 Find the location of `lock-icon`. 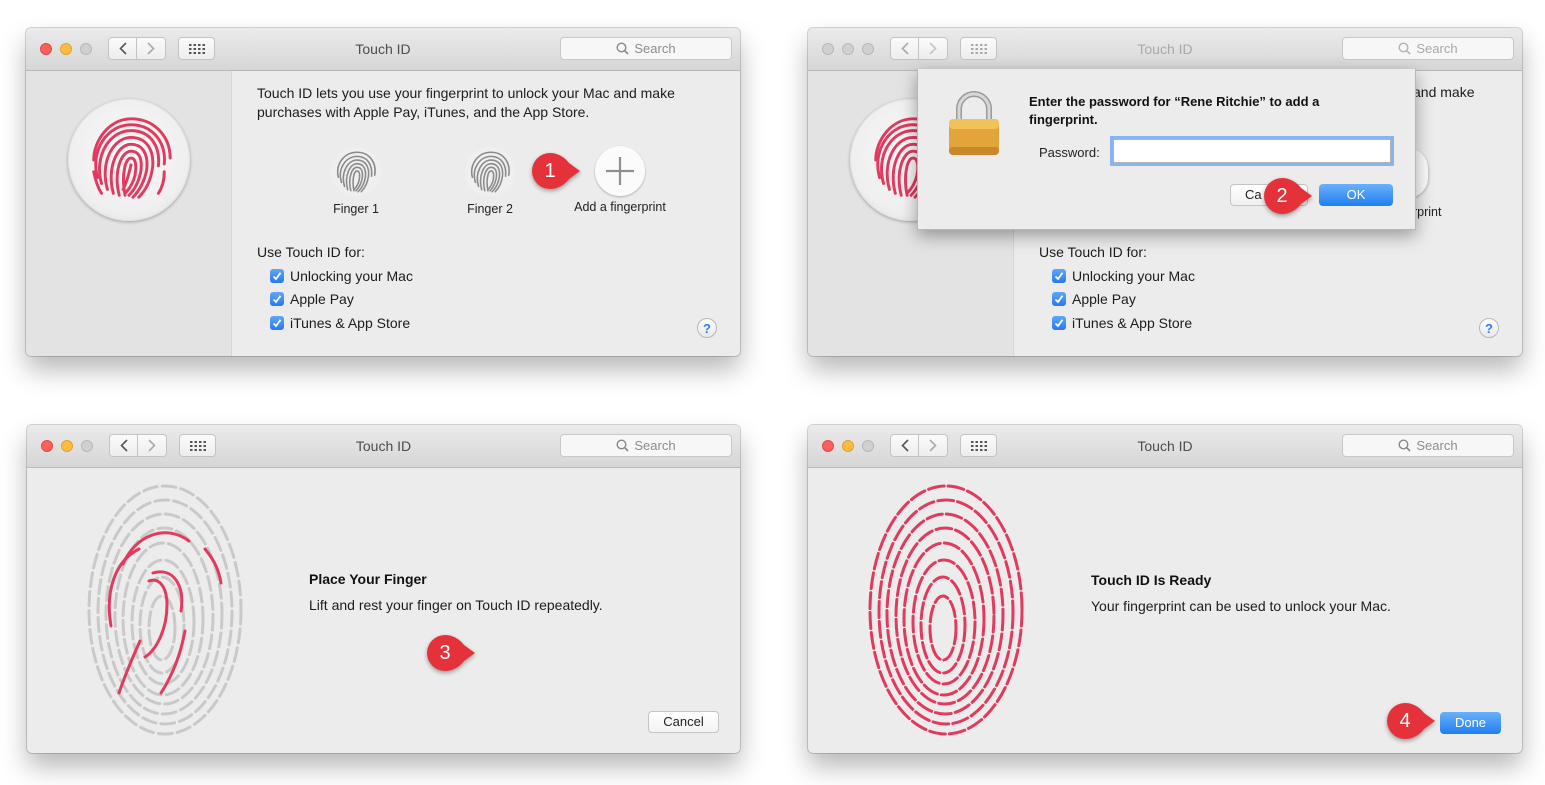

lock-icon is located at coordinates (974, 123).